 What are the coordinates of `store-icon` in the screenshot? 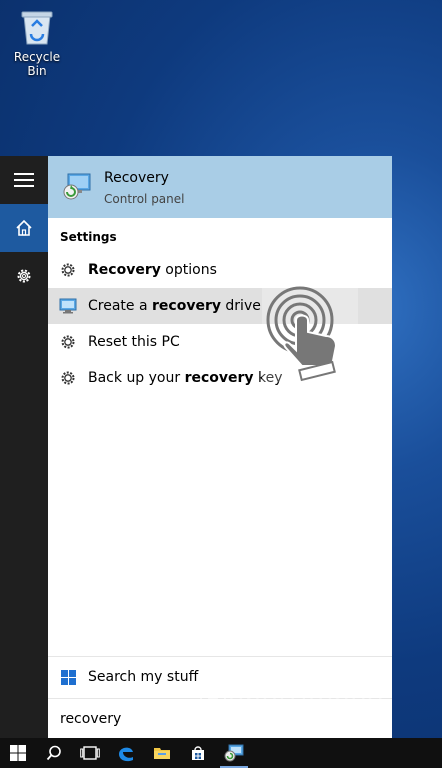 It's located at (198, 753).